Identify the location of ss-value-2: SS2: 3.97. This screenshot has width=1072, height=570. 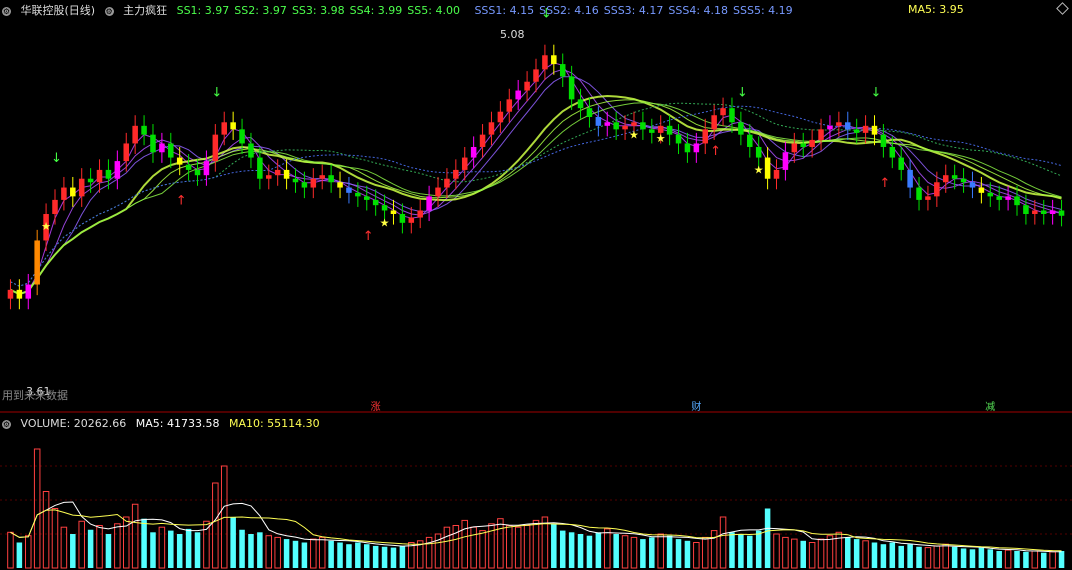
(260, 10).